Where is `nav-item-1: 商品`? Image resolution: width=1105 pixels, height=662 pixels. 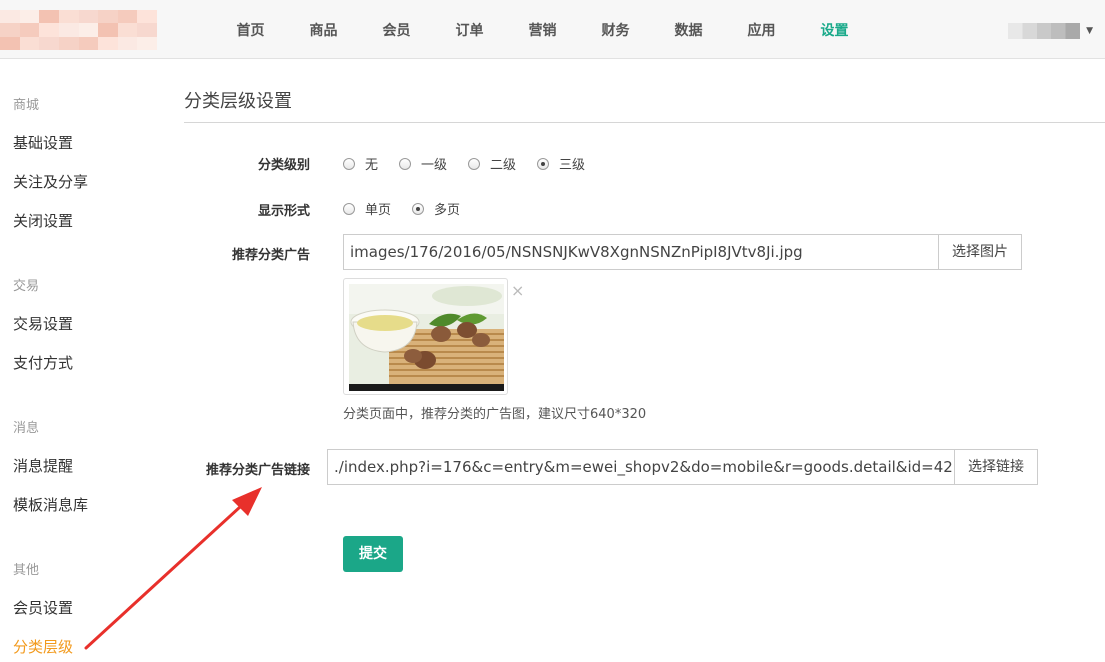 nav-item-1: 商品 is located at coordinates (323, 29).